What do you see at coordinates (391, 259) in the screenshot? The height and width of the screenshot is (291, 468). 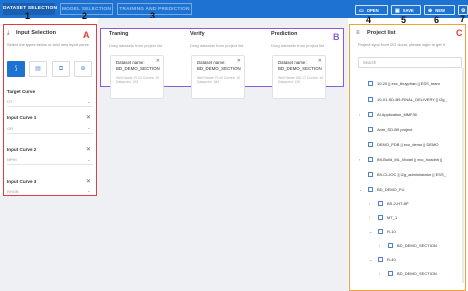 I see `well-item-label: R-40` at bounding box center [391, 259].